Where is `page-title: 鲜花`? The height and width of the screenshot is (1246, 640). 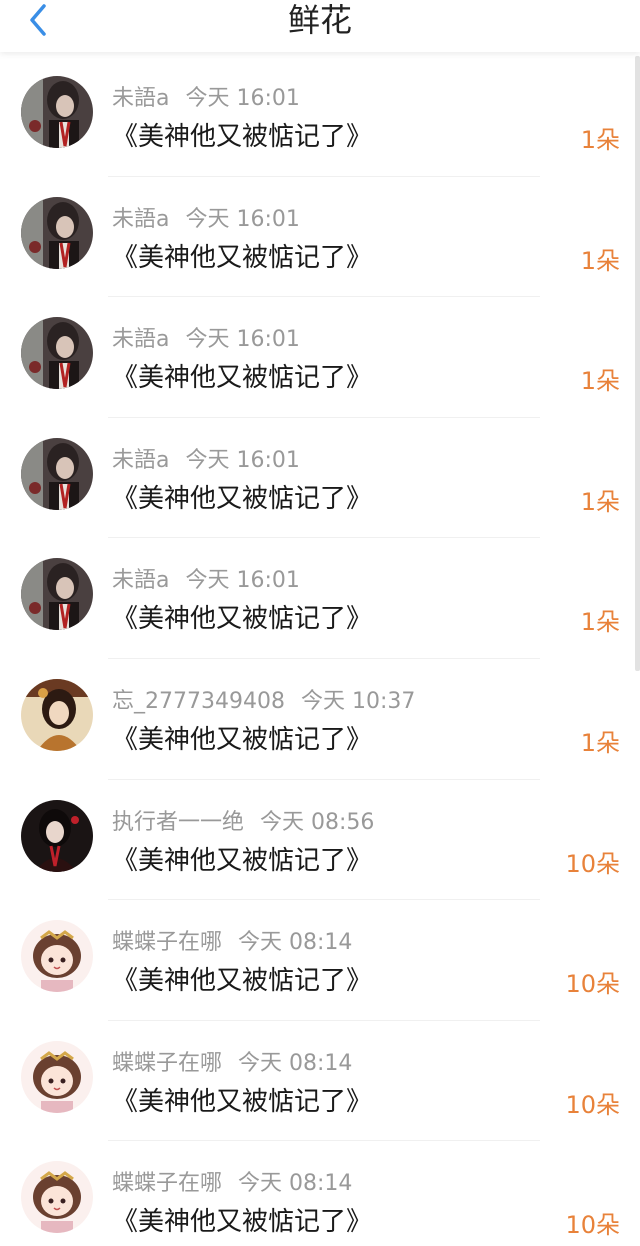
page-title: 鲜花 is located at coordinates (319, 20).